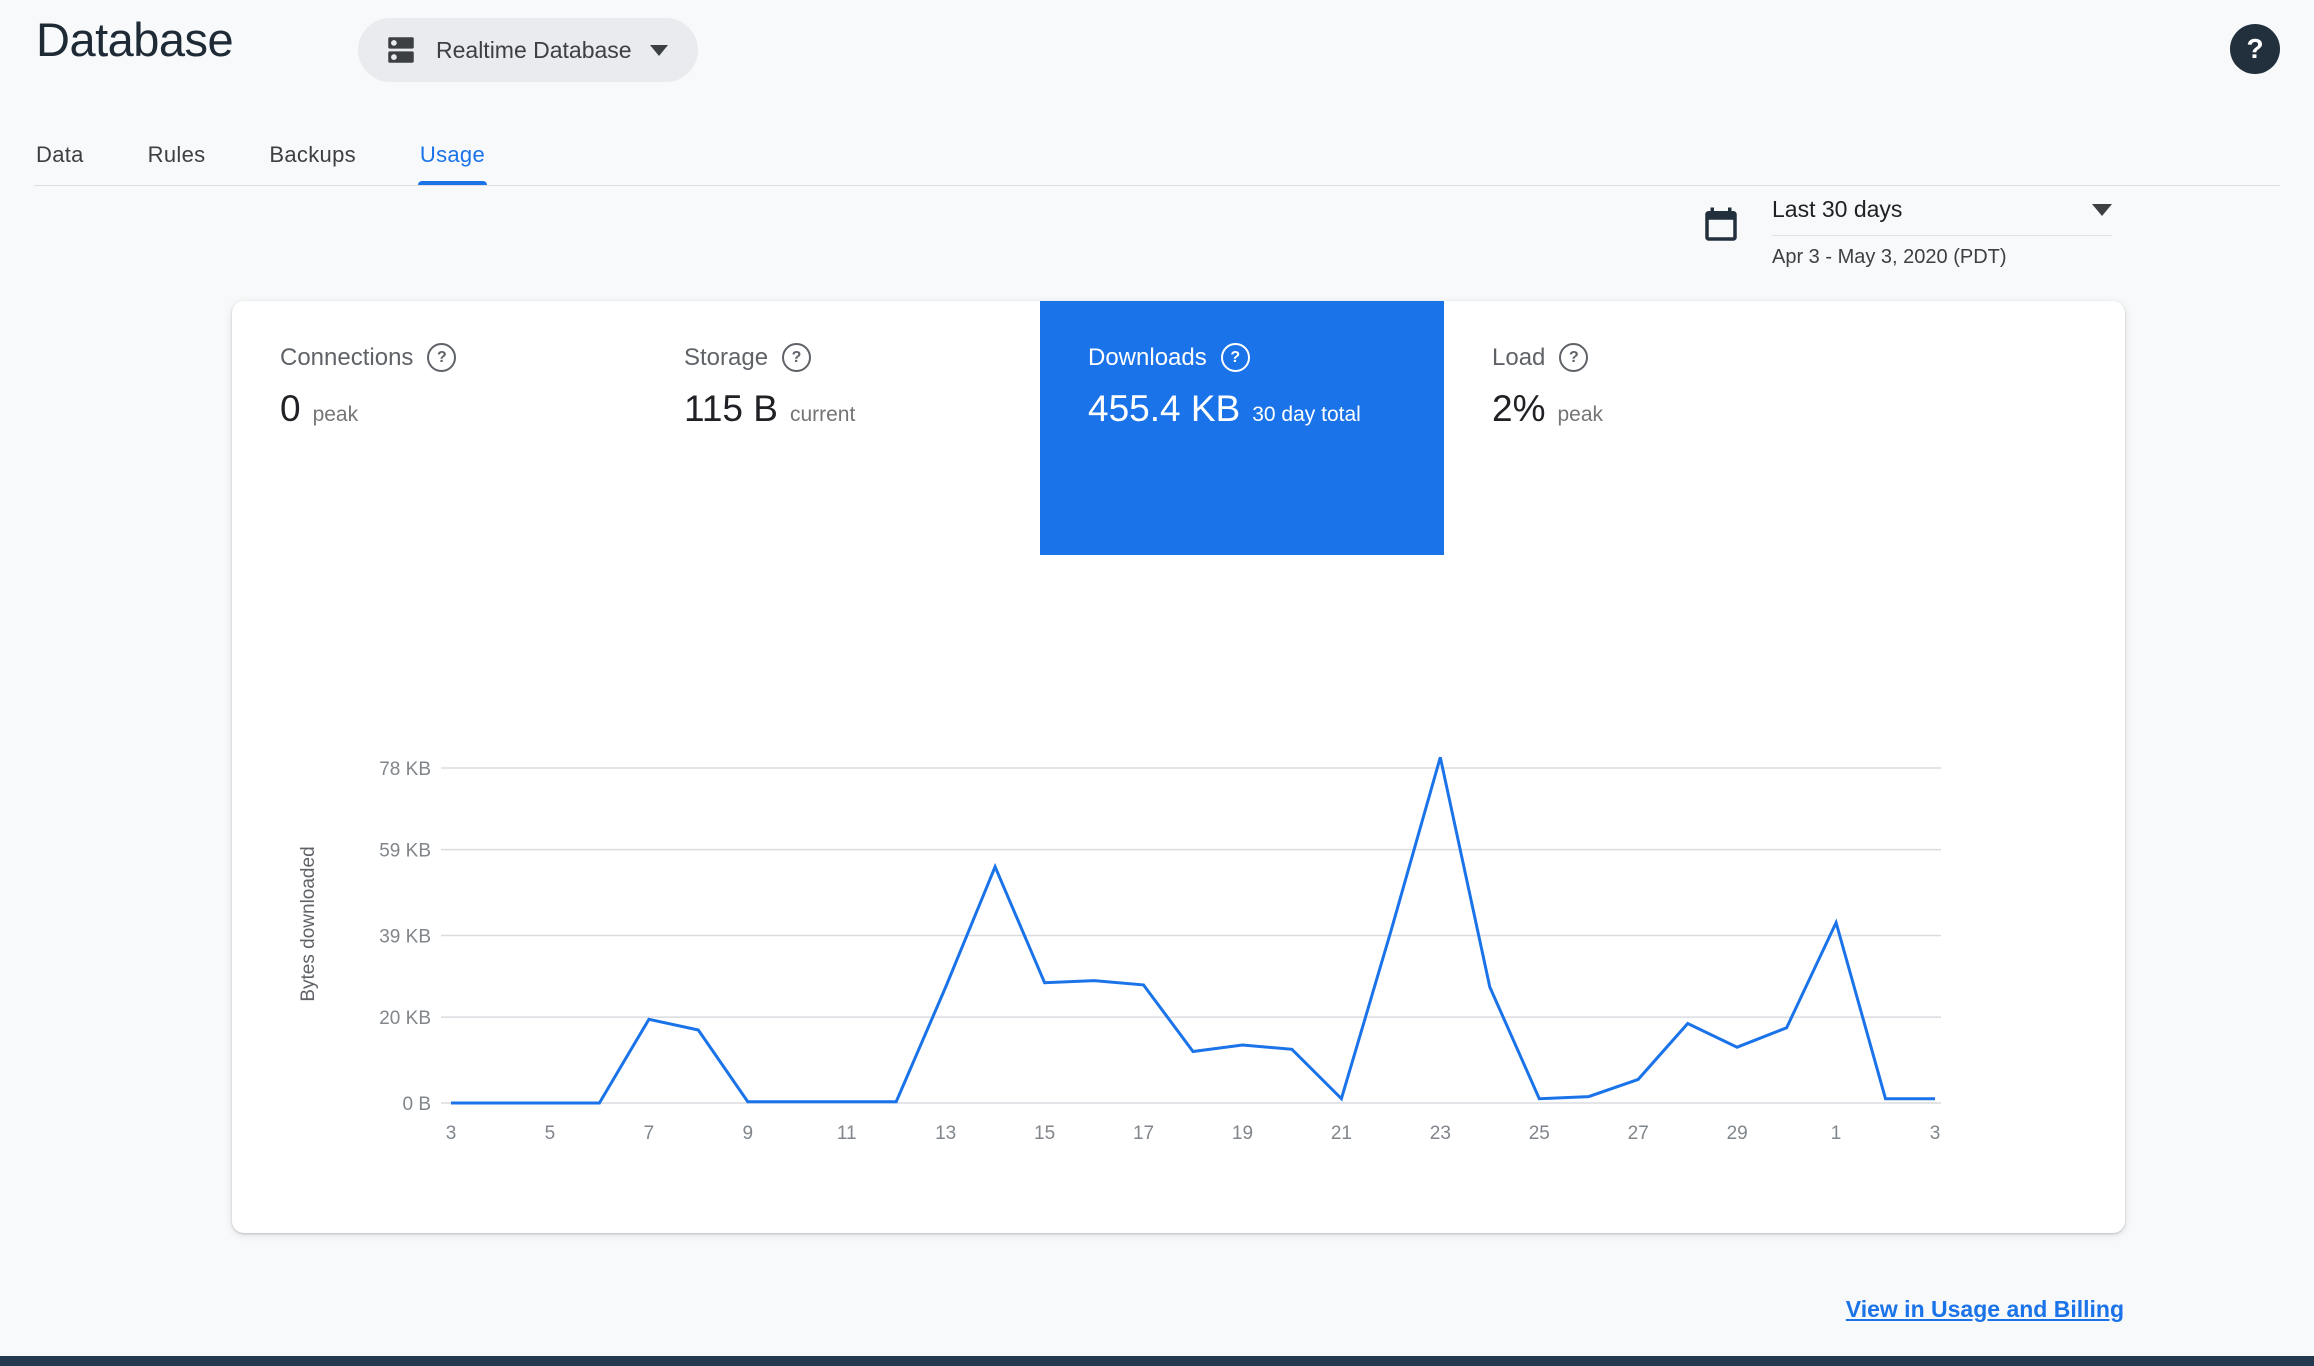  What do you see at coordinates (1157, 185) in the screenshot?
I see `tabs-divider` at bounding box center [1157, 185].